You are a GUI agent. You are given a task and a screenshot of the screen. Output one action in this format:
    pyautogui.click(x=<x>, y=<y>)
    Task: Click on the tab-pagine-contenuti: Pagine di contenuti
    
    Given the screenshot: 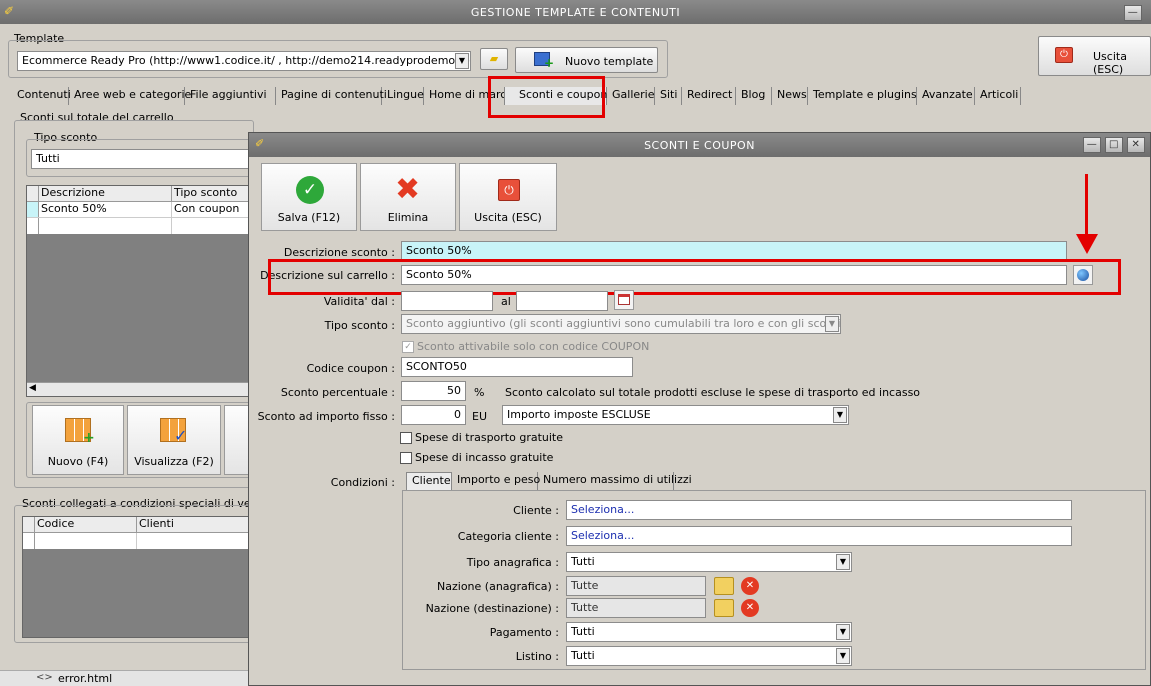 What is the action you would take?
    pyautogui.click(x=331, y=96)
    